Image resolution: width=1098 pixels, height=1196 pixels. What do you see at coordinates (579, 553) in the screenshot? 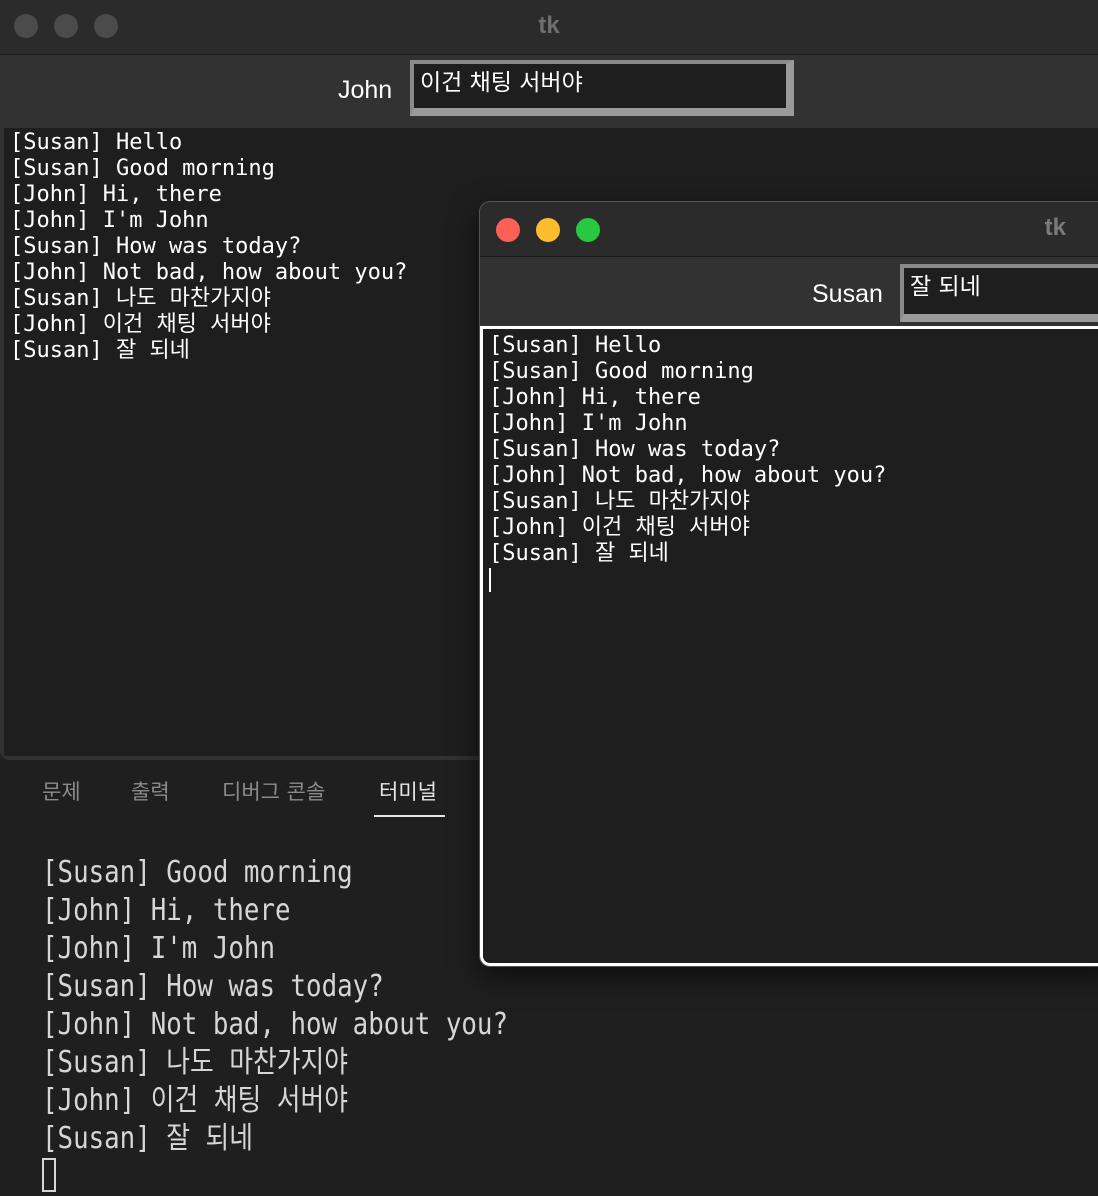
I see `chat-line: [Susan] 잘 되네` at bounding box center [579, 553].